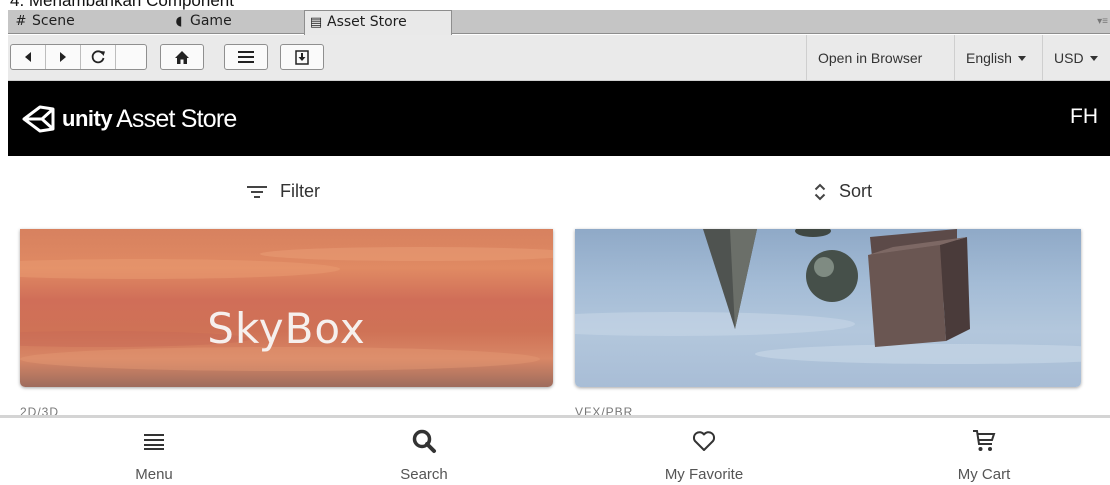 The width and height of the screenshot is (1110, 485). Describe the element at coordinates (128, 119) in the screenshot. I see `unity-asset-store-logo: unity Asset Store` at that location.